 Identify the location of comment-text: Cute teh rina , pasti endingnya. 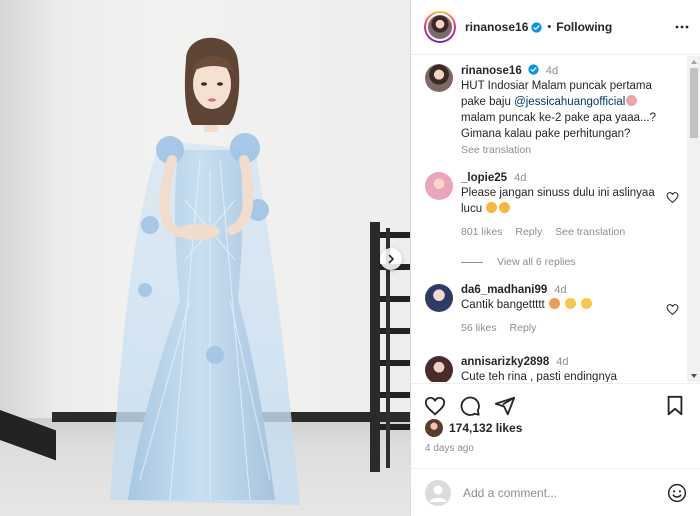
(539, 376).